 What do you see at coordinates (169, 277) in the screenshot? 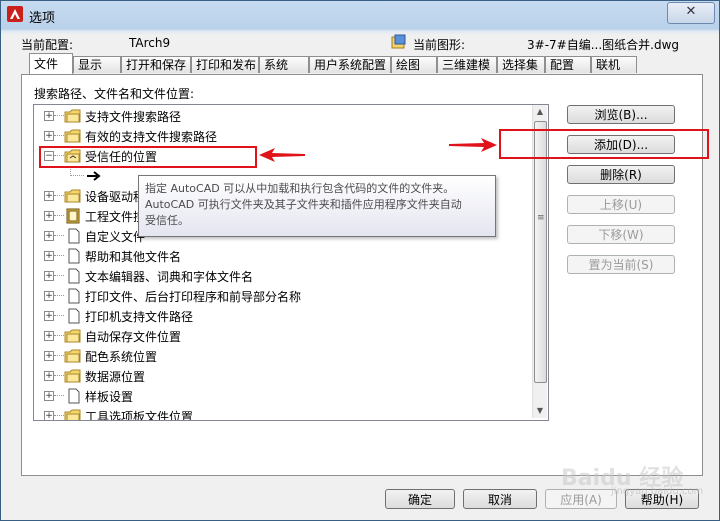
I see `tree-item-label: 文本编辑器、词典和字体文件名` at bounding box center [169, 277].